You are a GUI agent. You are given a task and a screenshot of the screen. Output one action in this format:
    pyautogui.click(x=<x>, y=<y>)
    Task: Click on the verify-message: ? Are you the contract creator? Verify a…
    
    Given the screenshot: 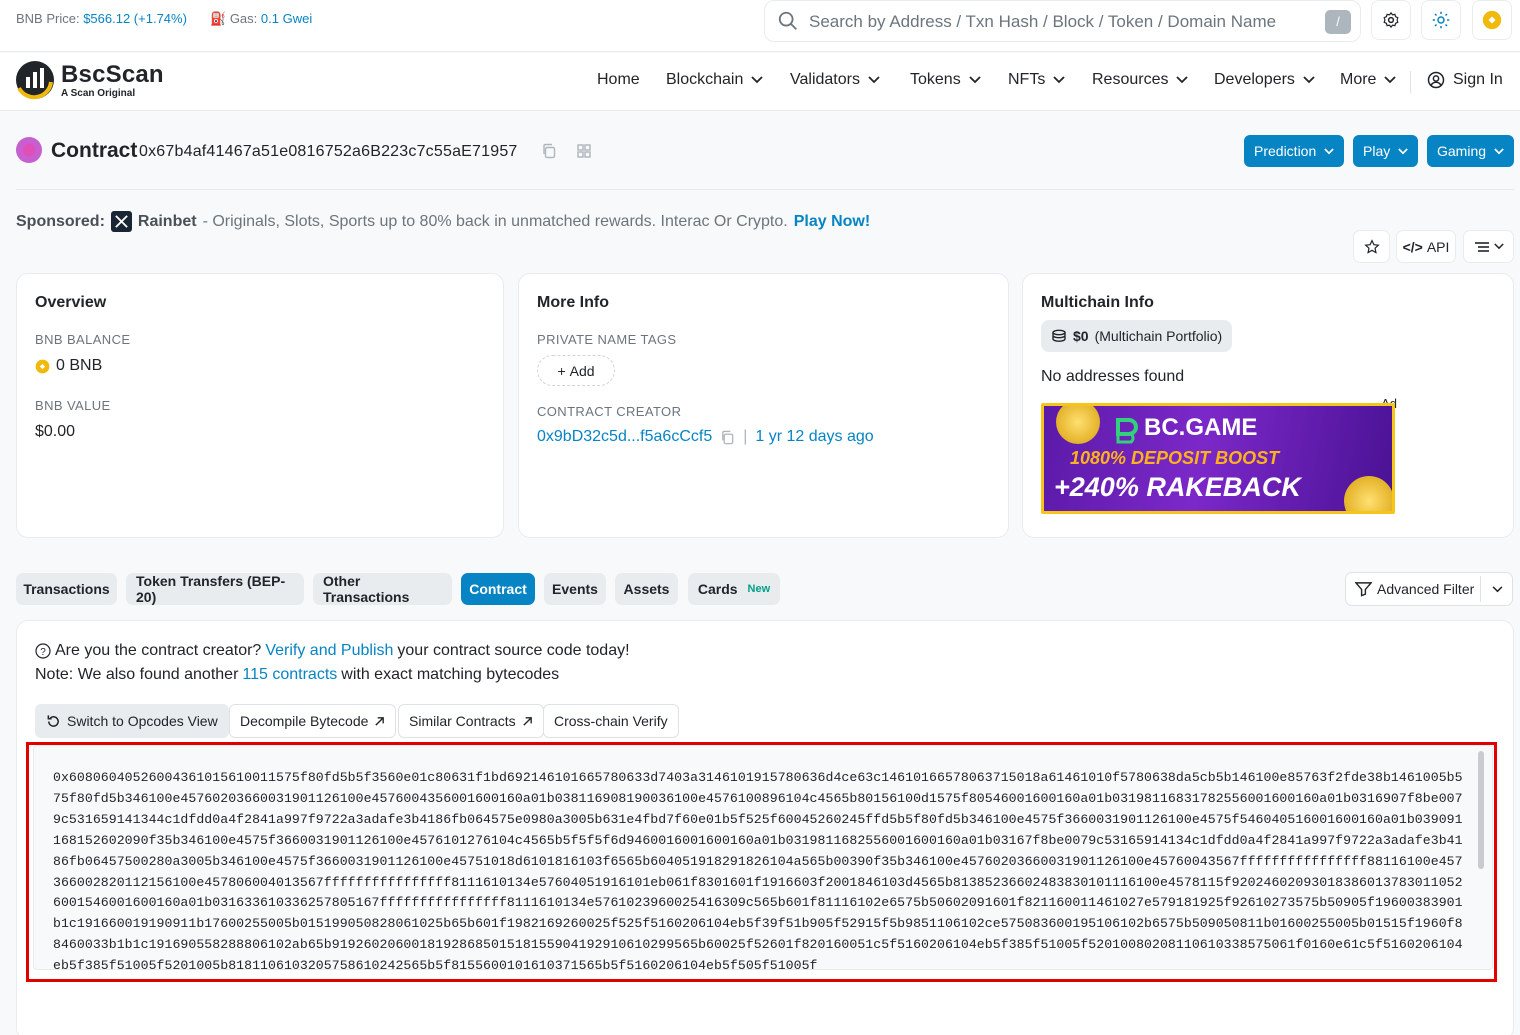 What is the action you would take?
    pyautogui.click(x=332, y=651)
    